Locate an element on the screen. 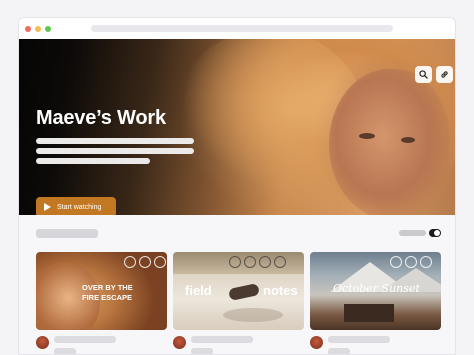 The image size is (474, 355). title-bar is located at coordinates (237, 28).